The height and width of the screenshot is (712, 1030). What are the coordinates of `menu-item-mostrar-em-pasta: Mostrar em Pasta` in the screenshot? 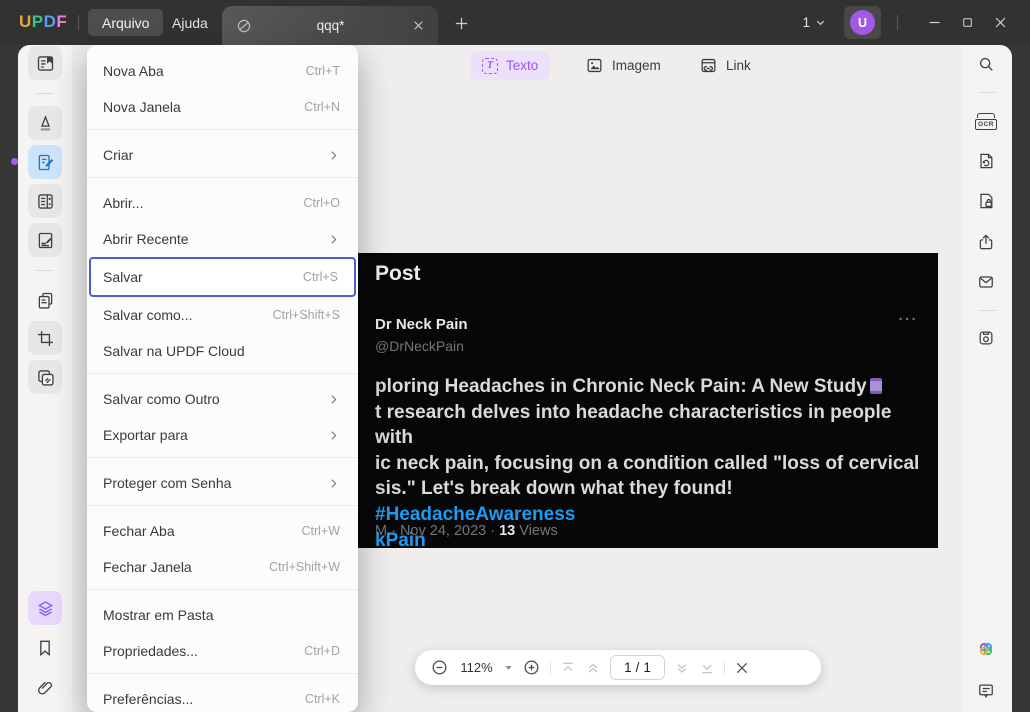 It's located at (222, 615).